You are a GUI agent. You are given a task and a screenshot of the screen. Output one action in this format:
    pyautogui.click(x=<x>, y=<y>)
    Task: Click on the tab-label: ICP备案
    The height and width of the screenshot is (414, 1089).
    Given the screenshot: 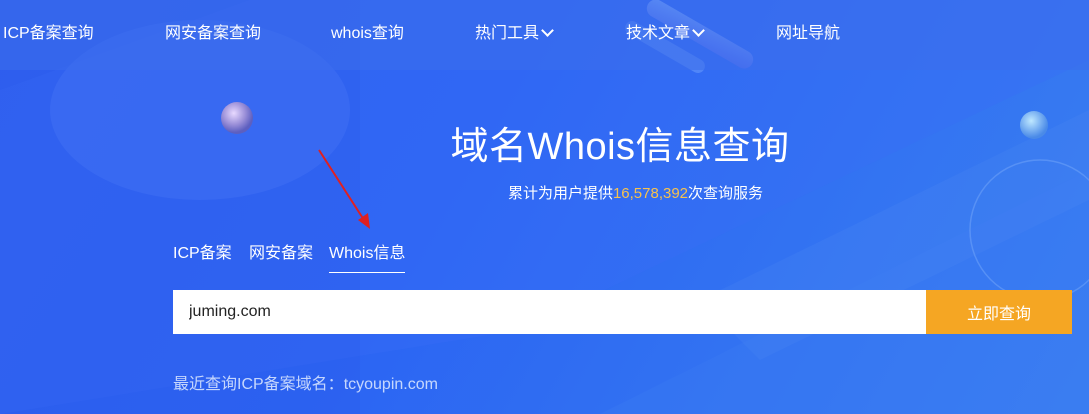 What is the action you would take?
    pyautogui.click(x=202, y=253)
    